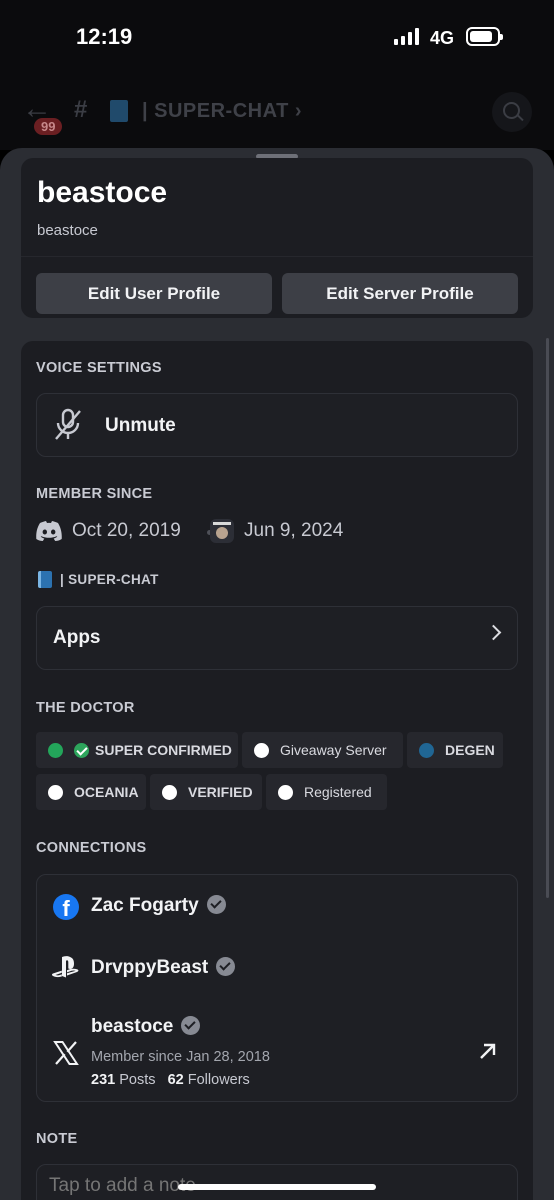  What do you see at coordinates (94, 494) in the screenshot?
I see `member-since-title: MEMBER SINCE` at bounding box center [94, 494].